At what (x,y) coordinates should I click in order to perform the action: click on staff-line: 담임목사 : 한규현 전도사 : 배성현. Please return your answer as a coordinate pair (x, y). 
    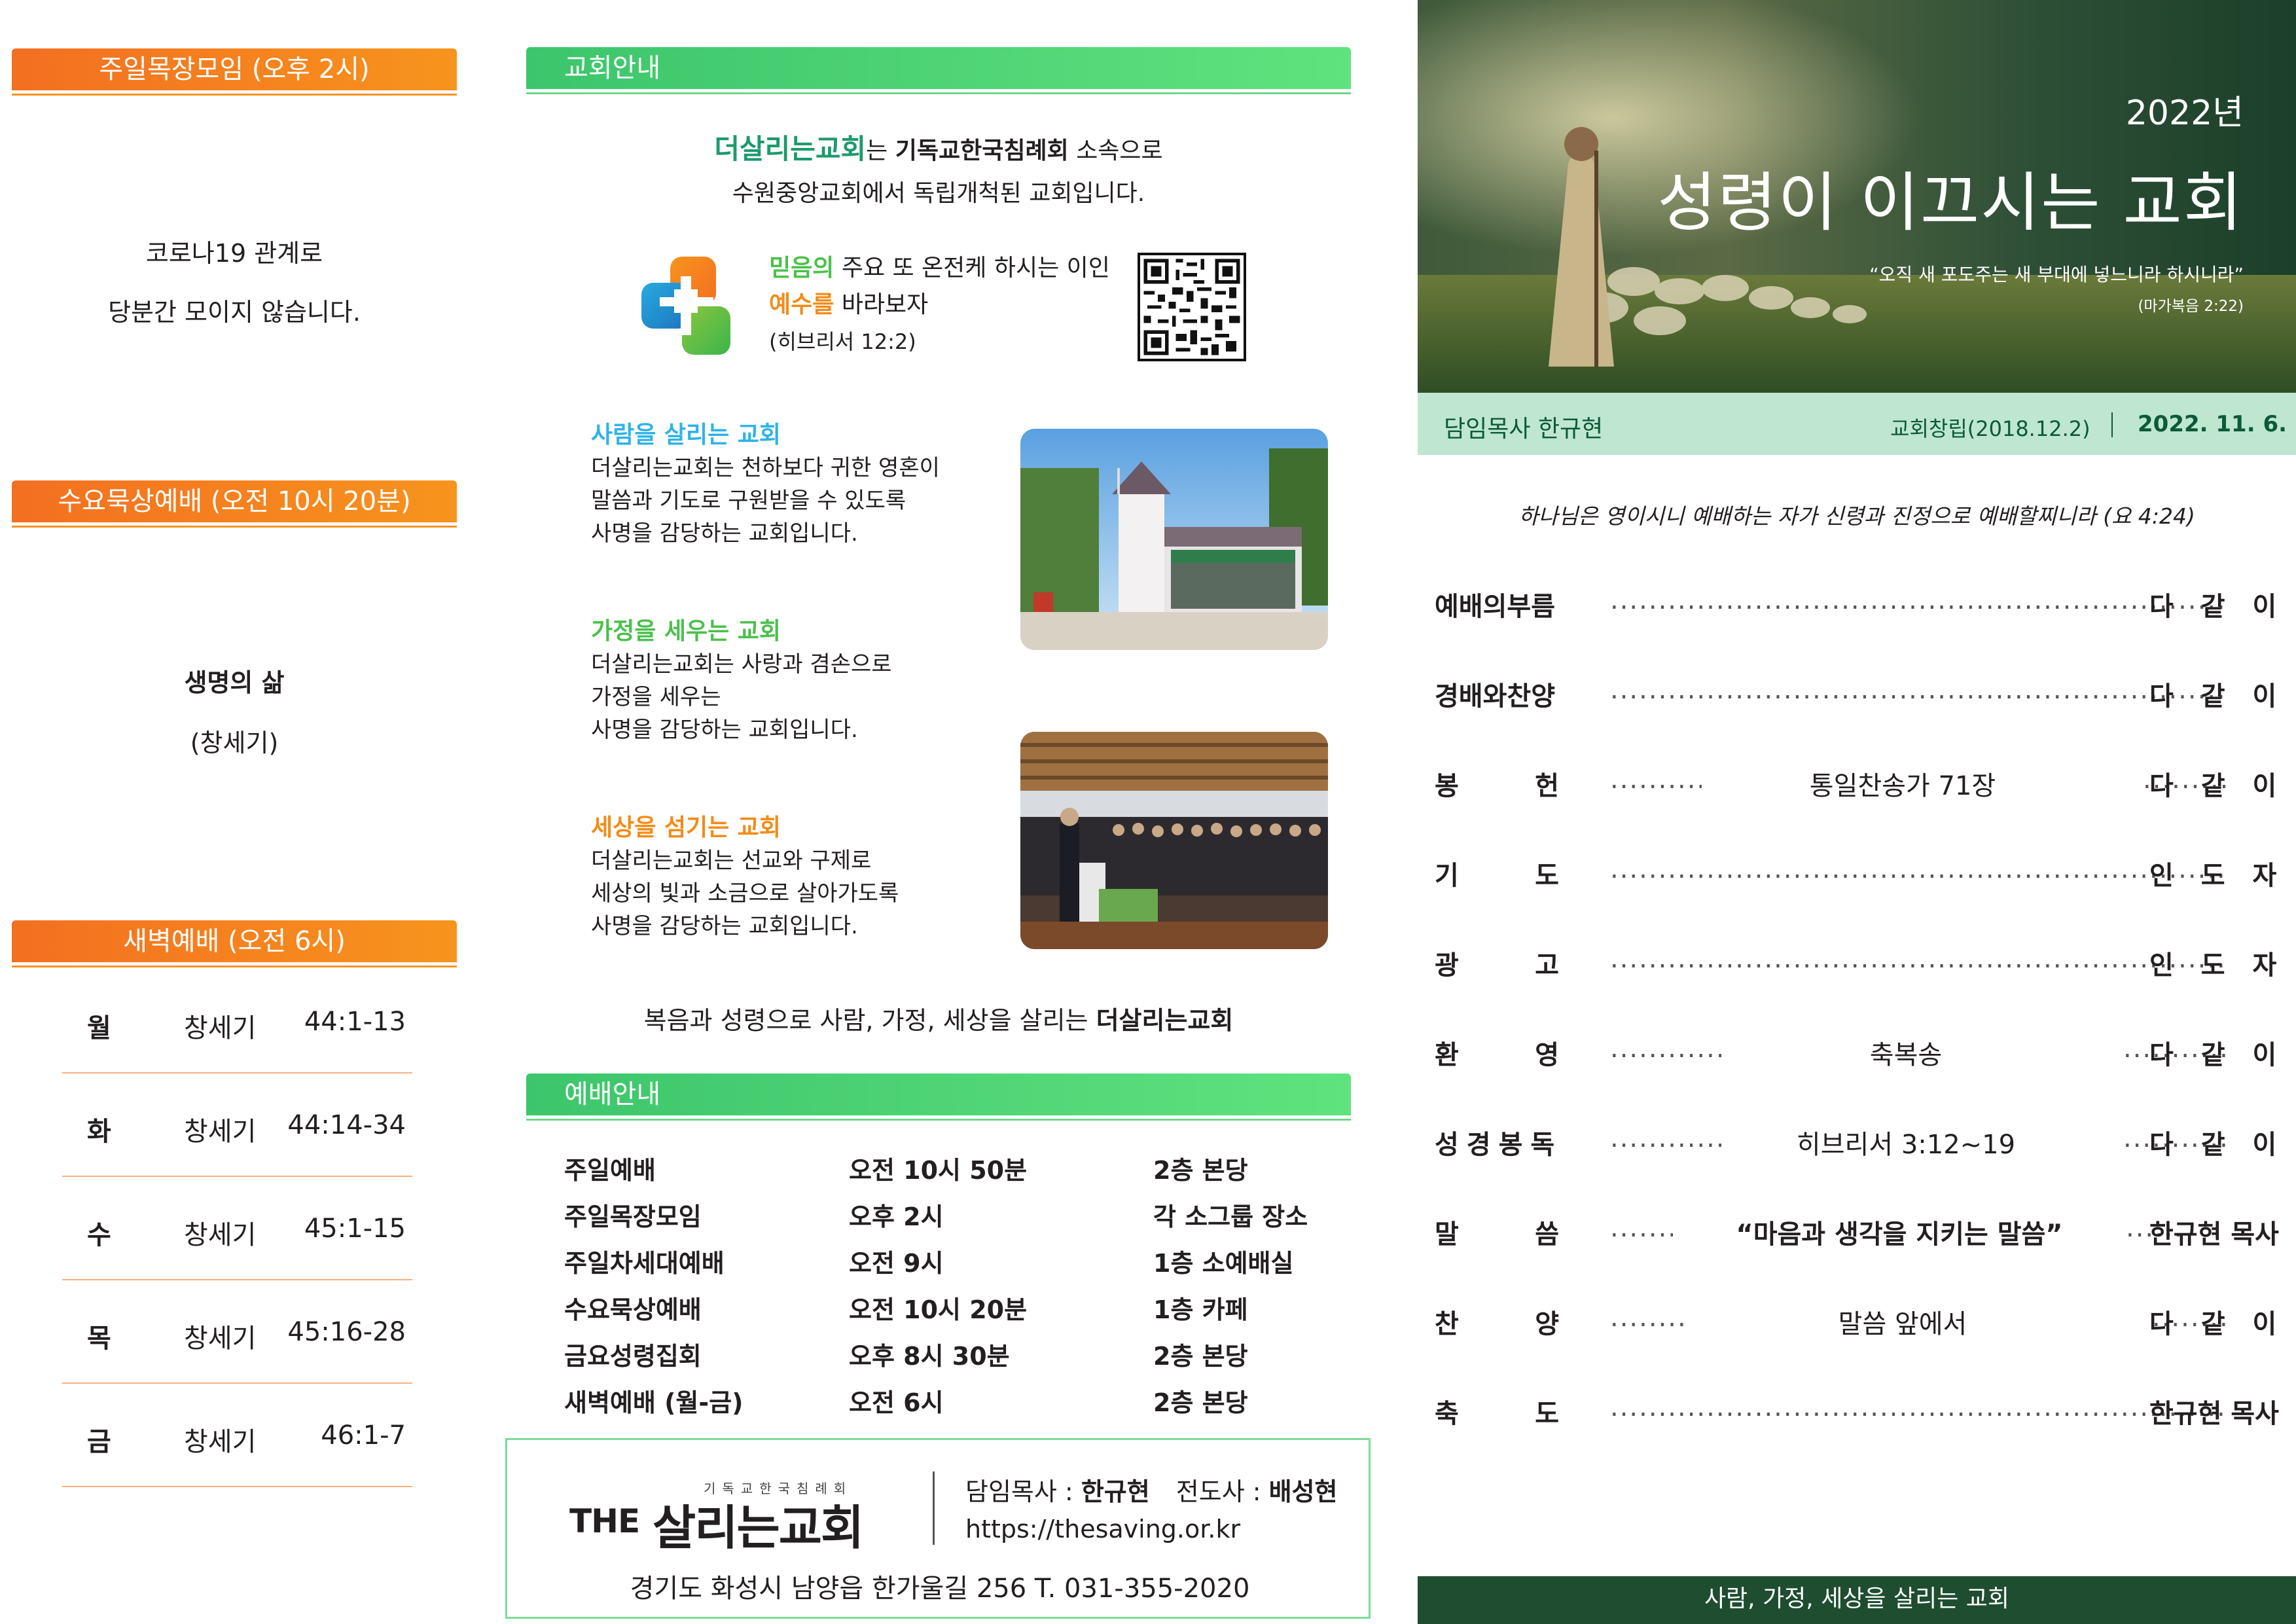
    Looking at the image, I should click on (1151, 1489).